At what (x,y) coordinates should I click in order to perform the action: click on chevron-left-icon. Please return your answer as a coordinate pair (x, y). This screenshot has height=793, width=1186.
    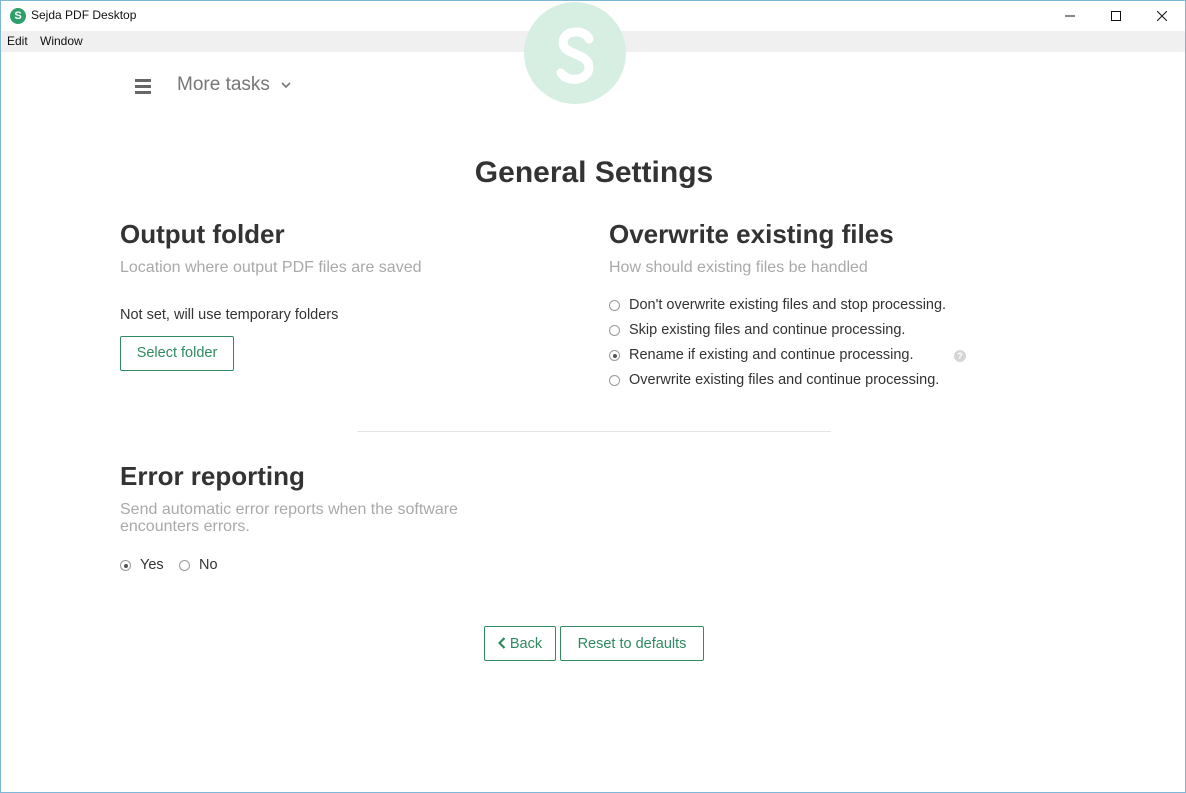
    Looking at the image, I should click on (501, 642).